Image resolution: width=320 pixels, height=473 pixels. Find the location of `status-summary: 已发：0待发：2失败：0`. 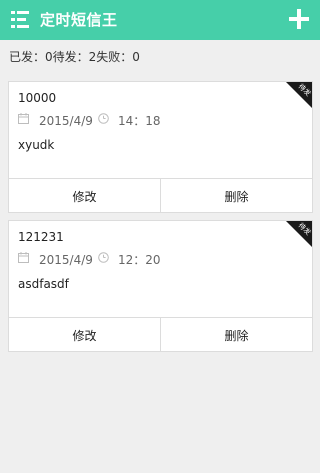

status-summary: 已发：0待发：2失败：0 is located at coordinates (74, 57).